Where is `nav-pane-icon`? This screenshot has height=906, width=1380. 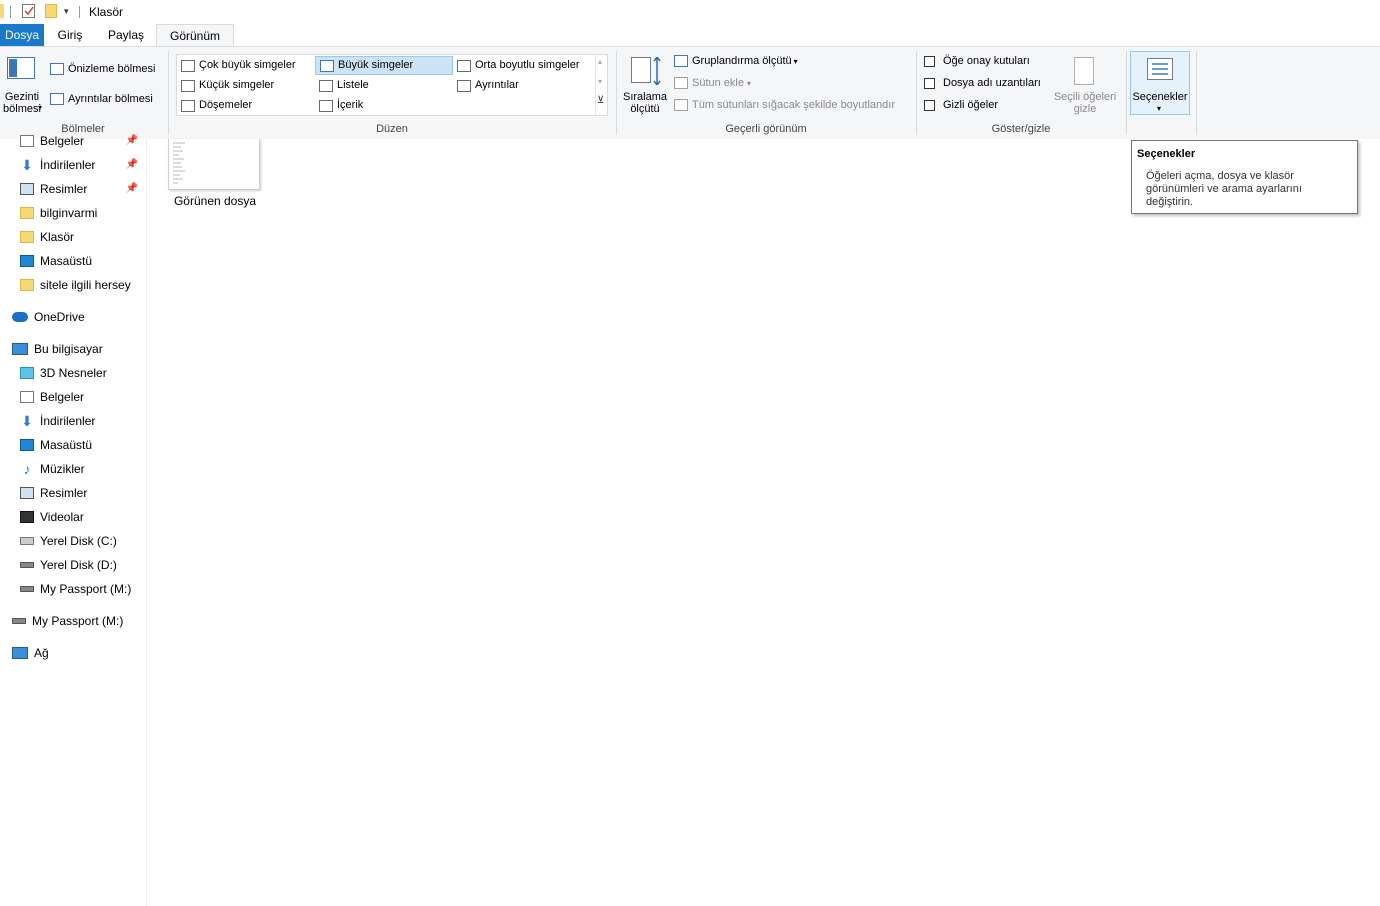 nav-pane-icon is located at coordinates (21, 68).